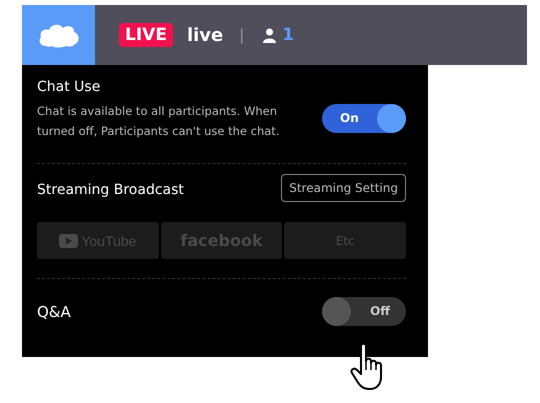 The height and width of the screenshot is (403, 540). What do you see at coordinates (270, 35) in the screenshot?
I see `person-icon` at bounding box center [270, 35].